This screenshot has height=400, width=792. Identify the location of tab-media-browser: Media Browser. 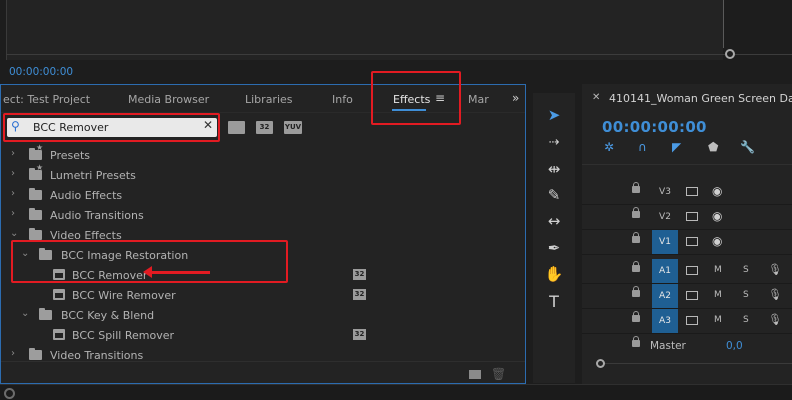
(168, 99).